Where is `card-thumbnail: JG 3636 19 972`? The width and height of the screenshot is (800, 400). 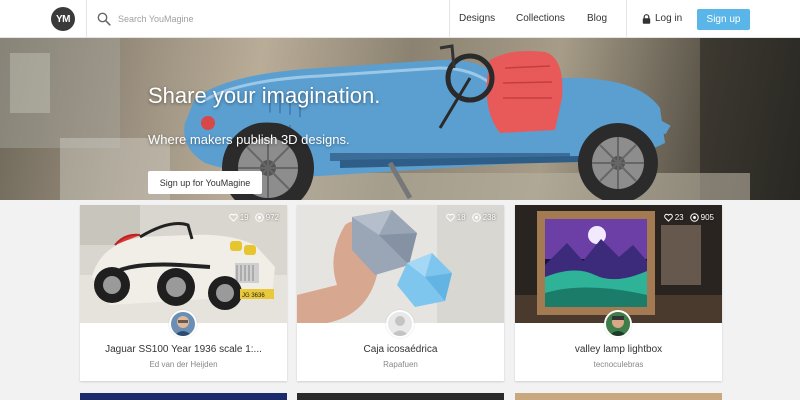 card-thumbnail: JG 3636 19 972 is located at coordinates (183, 264).